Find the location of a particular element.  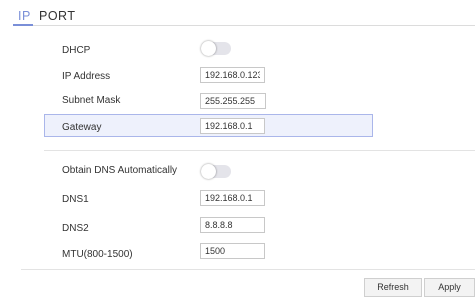

mtu-field is located at coordinates (232, 251).